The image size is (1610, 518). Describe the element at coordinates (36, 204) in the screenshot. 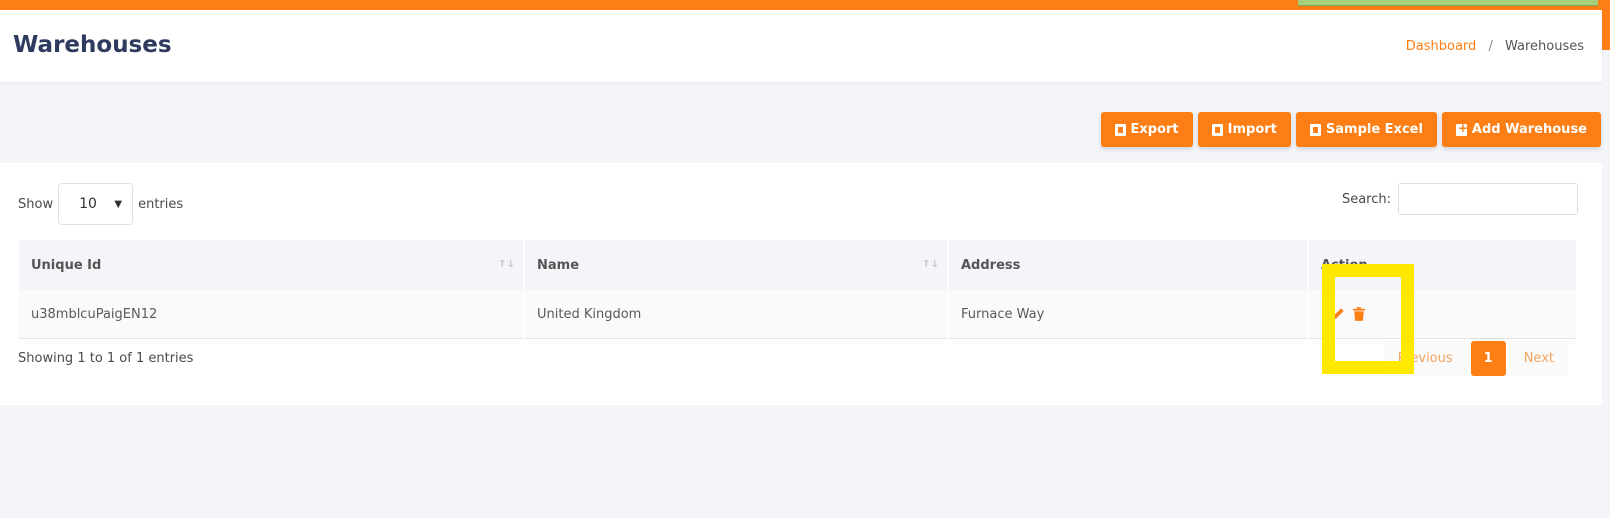

I see `show-label: Show` at that location.